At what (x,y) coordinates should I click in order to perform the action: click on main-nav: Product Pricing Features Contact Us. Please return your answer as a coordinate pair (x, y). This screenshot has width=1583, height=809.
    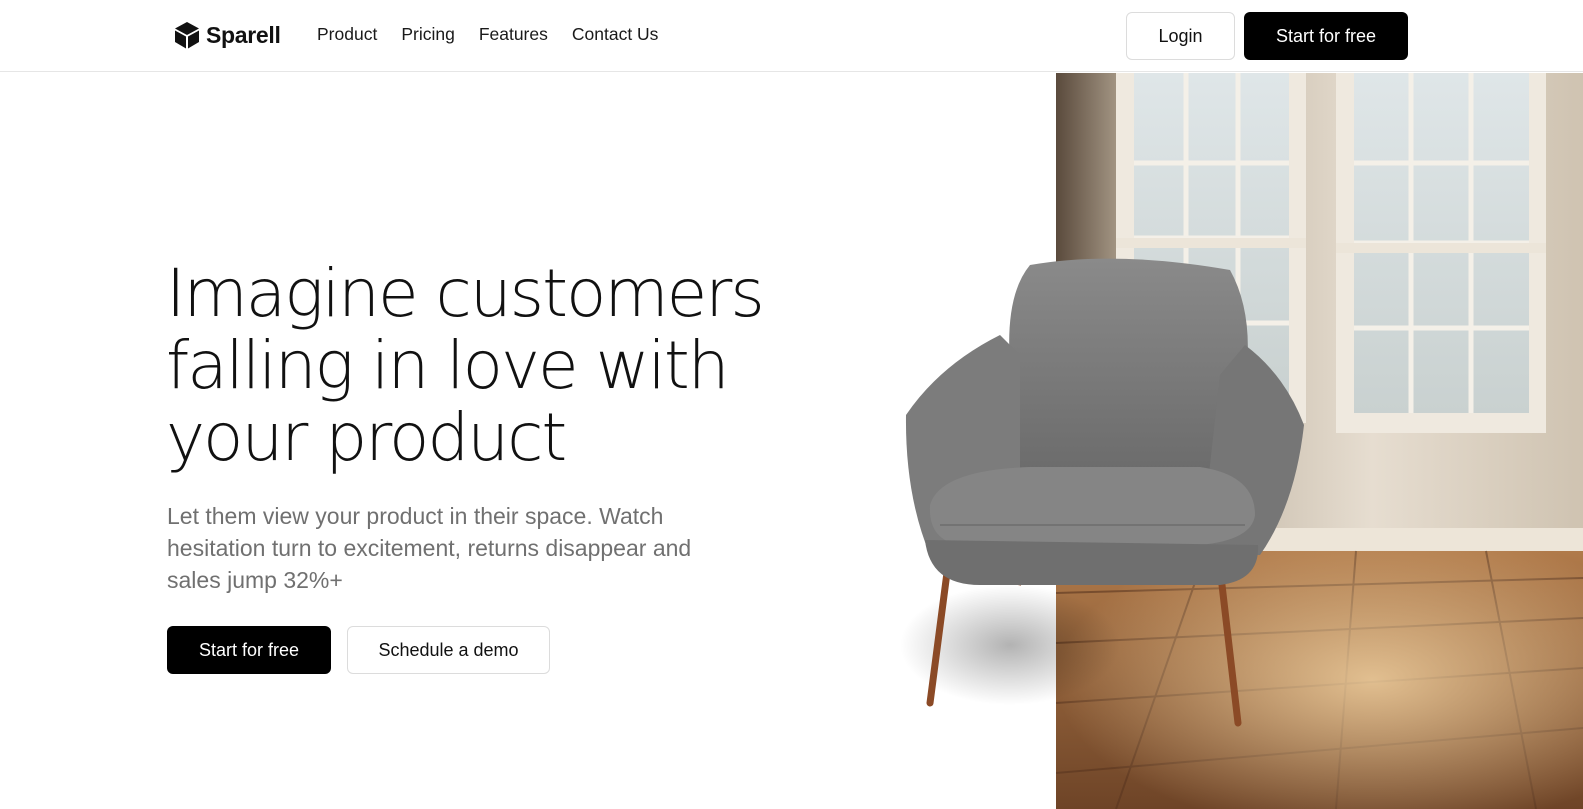
    Looking at the image, I should click on (499, 34).